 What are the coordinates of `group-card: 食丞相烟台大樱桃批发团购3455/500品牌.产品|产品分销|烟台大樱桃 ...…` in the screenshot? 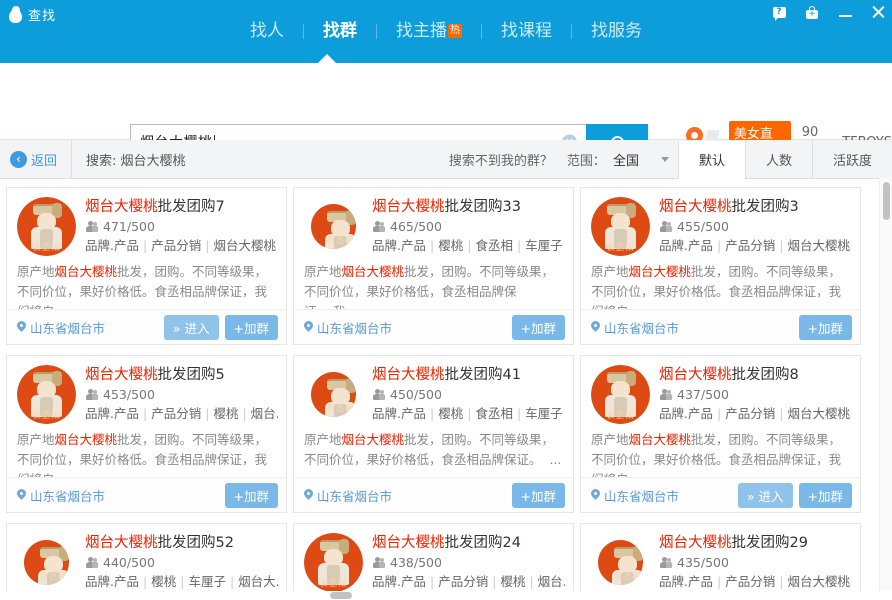 It's located at (720, 266).